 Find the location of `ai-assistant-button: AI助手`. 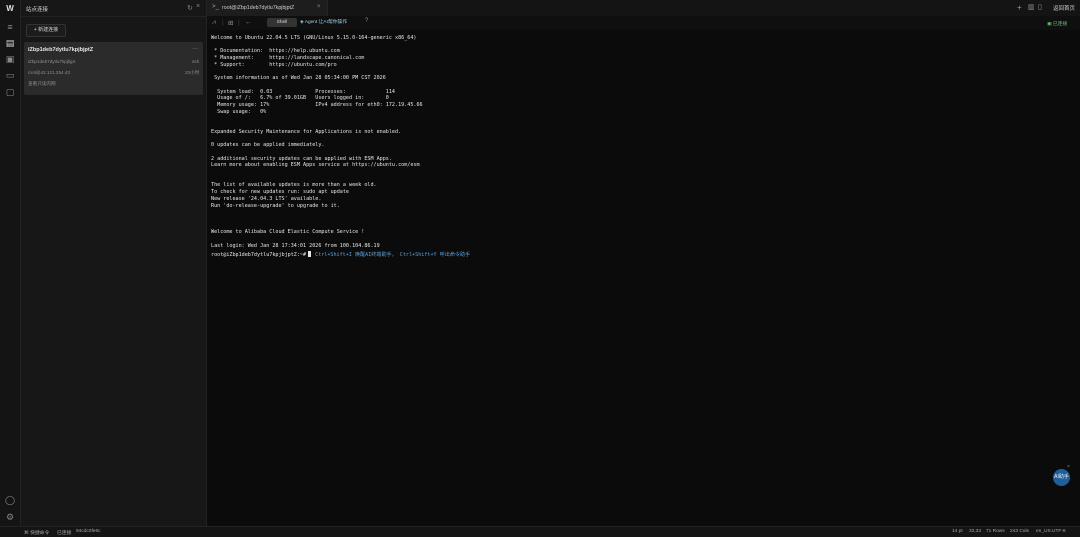

ai-assistant-button: AI助手 is located at coordinates (1061, 477).